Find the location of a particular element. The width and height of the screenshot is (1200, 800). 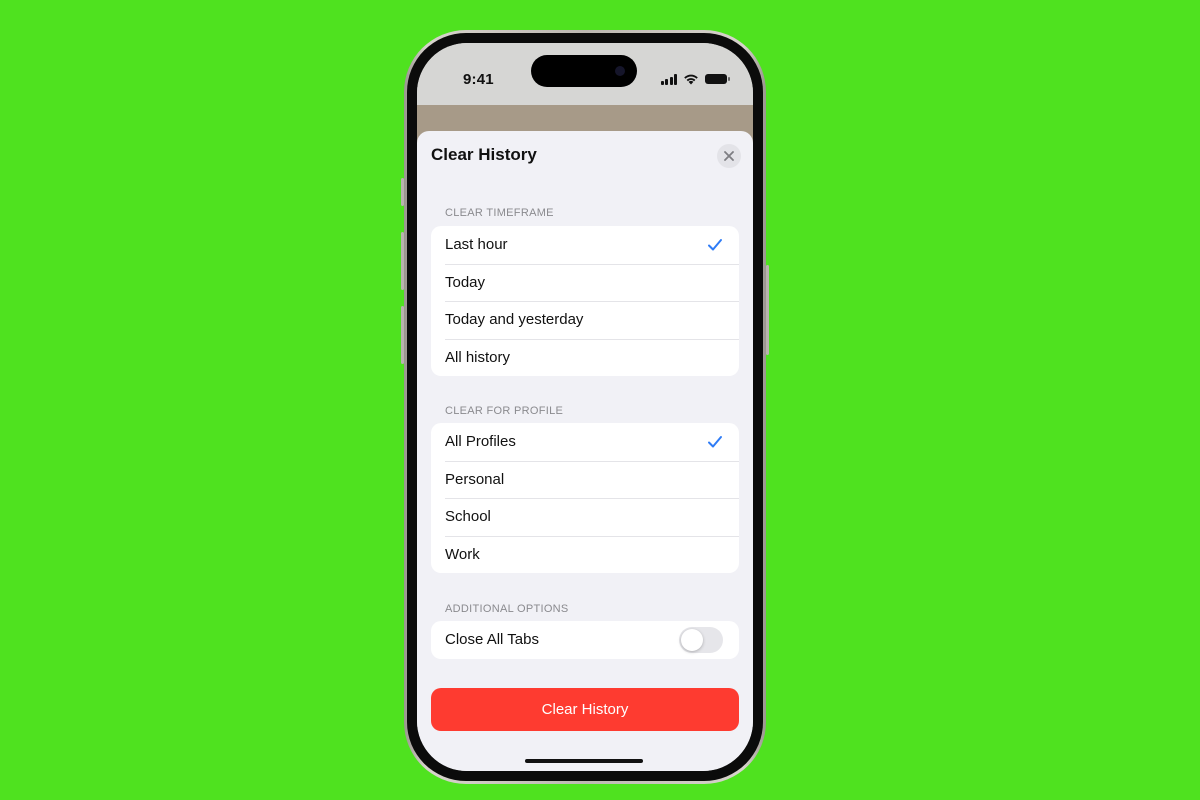

battery-icon is located at coordinates (717, 79).